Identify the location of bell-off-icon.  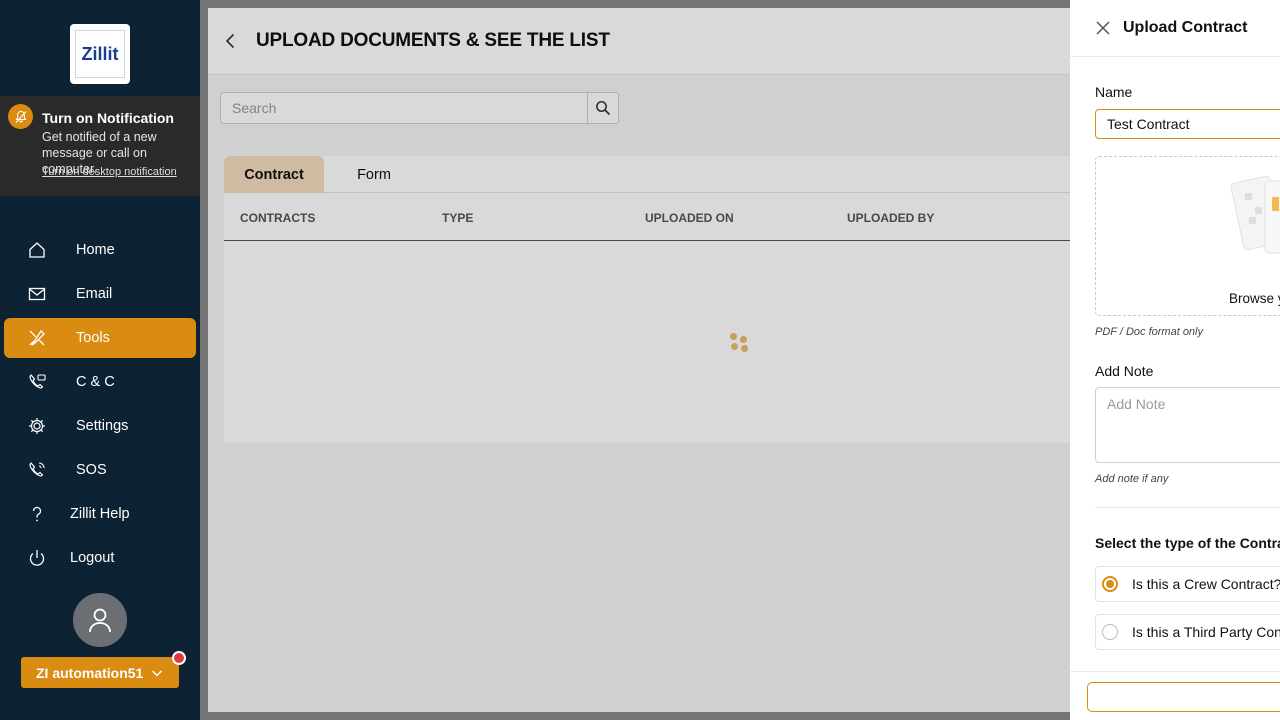
(20, 116).